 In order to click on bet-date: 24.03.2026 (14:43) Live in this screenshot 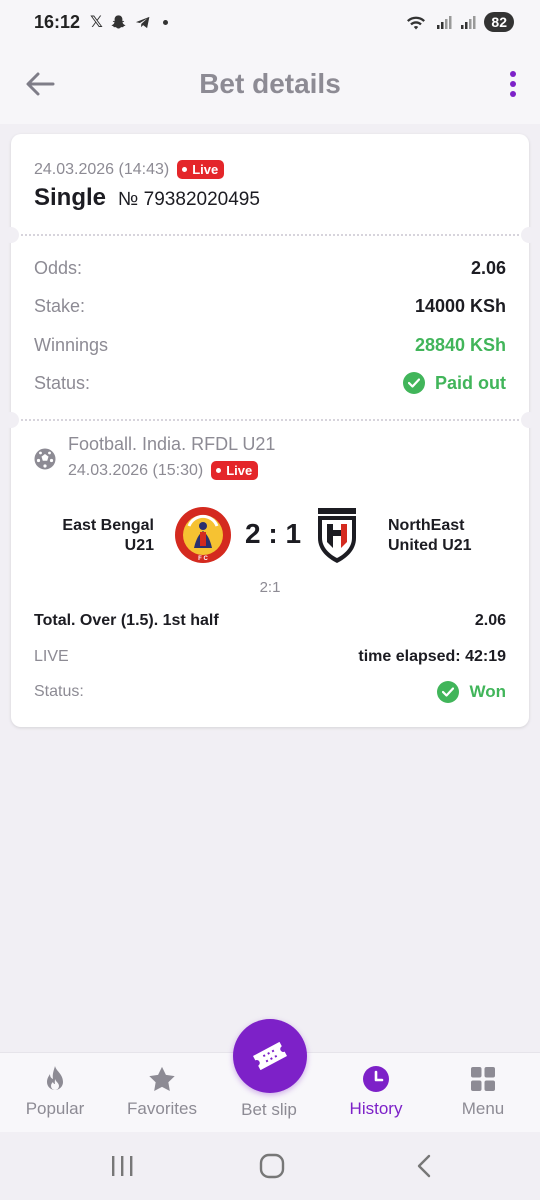, I will do `click(129, 169)`.